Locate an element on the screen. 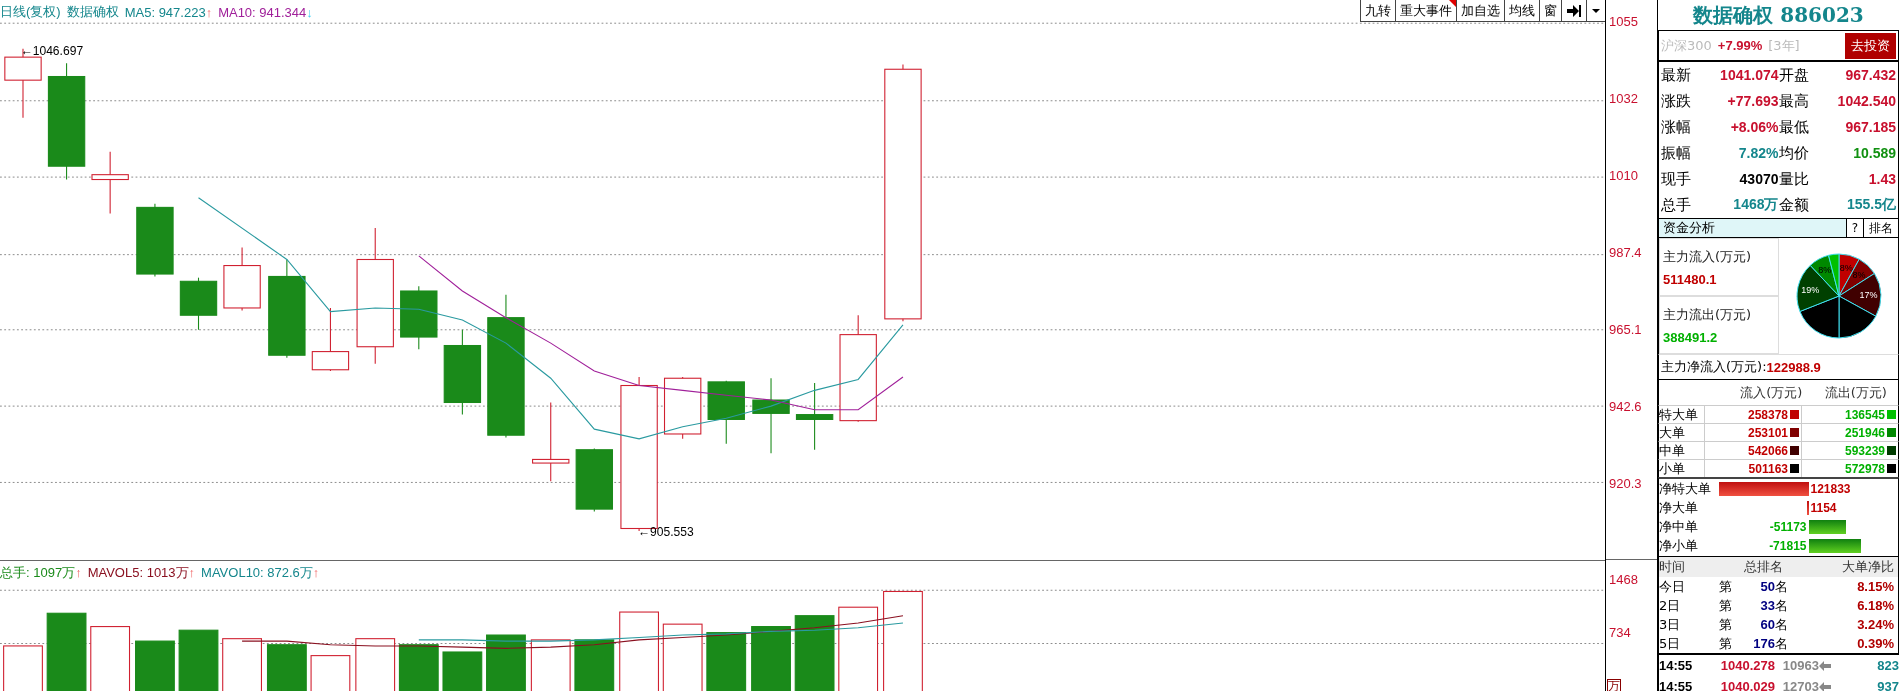  rank-value: 50 is located at coordinates (1767, 586).